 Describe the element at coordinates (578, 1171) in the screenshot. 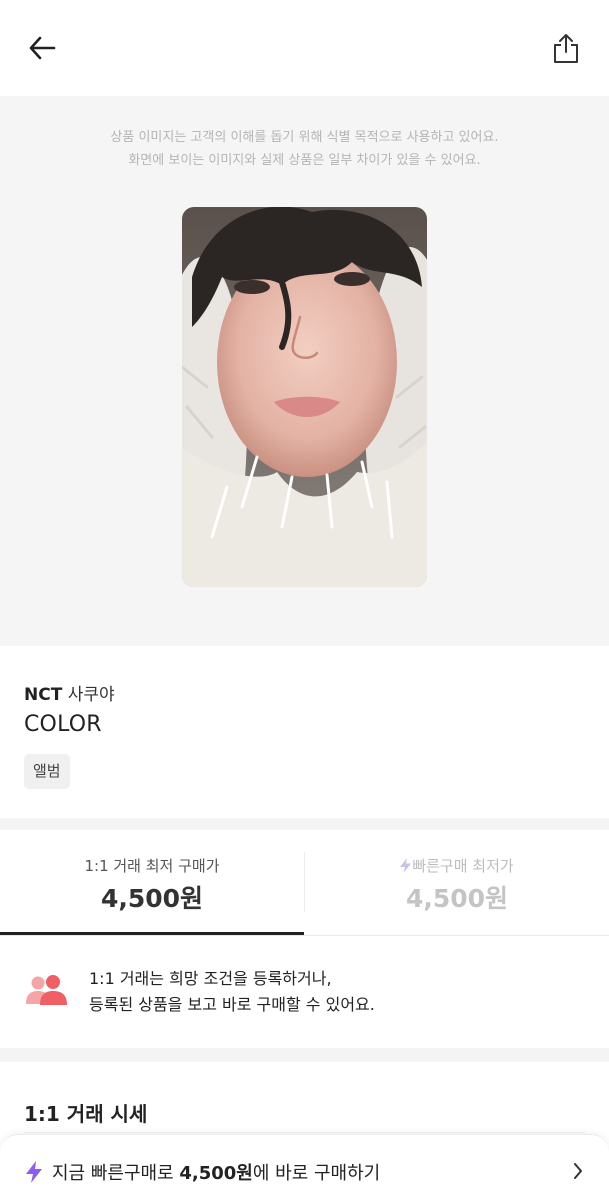

I see `chevron-right-icon` at that location.